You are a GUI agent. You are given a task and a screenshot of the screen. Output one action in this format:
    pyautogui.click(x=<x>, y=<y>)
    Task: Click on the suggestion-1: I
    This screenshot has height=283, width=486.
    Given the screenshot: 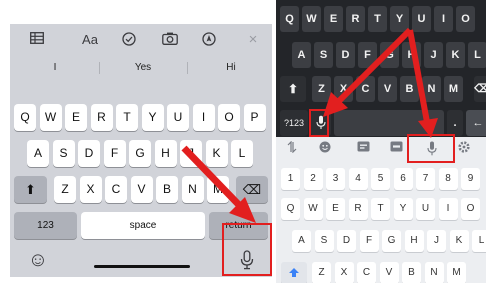 What is the action you would take?
    pyautogui.click(x=55, y=68)
    